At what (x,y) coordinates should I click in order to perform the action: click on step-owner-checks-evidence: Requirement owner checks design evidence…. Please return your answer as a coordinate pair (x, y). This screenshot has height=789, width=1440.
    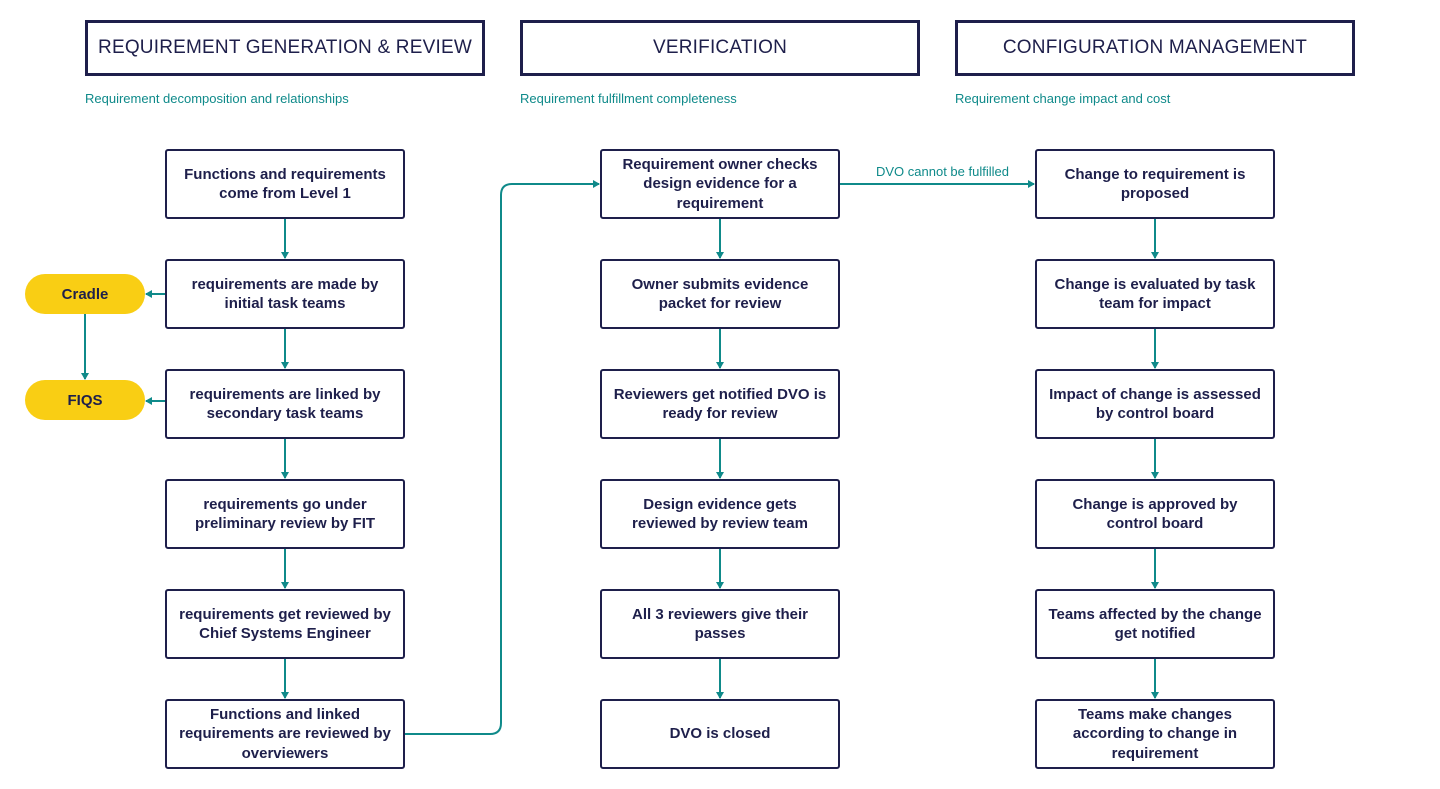
    Looking at the image, I should click on (720, 184).